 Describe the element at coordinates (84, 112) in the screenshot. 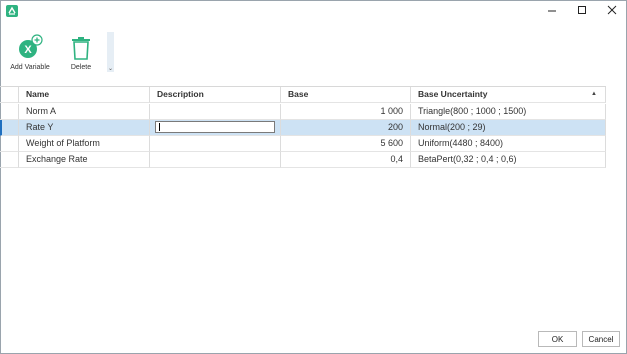

I see `cell-name: Norm A` at that location.